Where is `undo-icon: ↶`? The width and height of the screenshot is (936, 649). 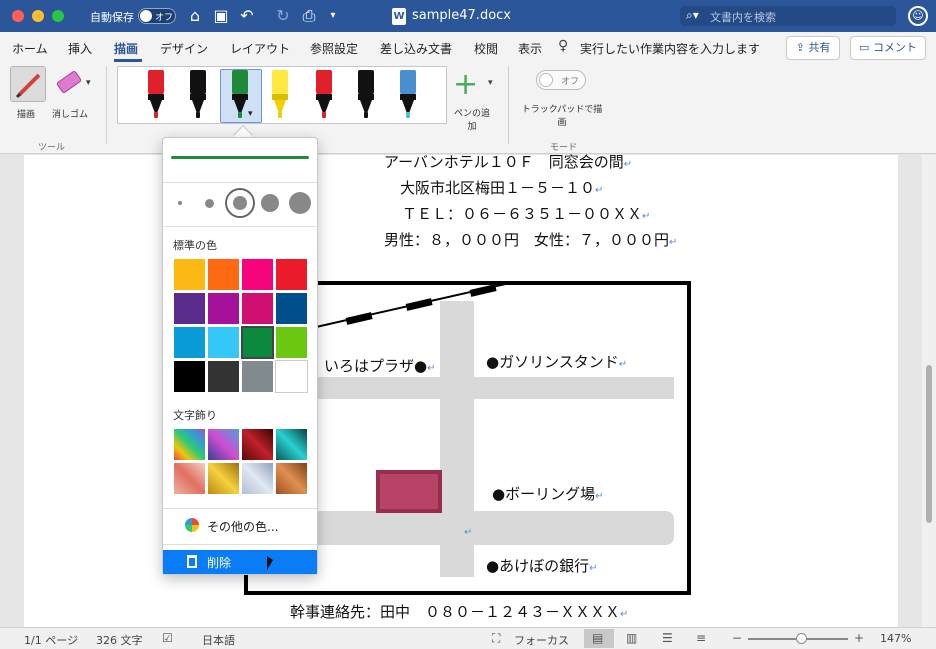
undo-icon: ↶ is located at coordinates (247, 16).